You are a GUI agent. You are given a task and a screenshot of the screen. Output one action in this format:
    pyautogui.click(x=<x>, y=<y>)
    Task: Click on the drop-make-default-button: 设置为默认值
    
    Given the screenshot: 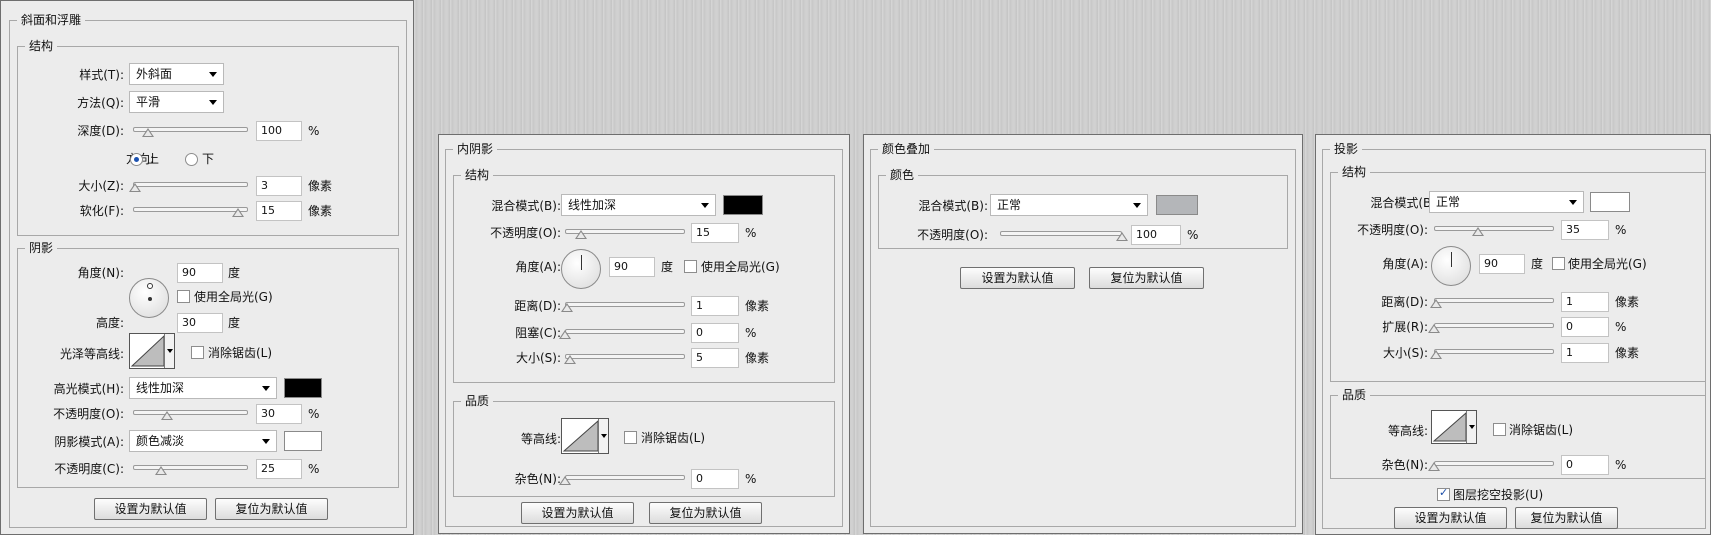 What is the action you would take?
    pyautogui.click(x=1450, y=518)
    